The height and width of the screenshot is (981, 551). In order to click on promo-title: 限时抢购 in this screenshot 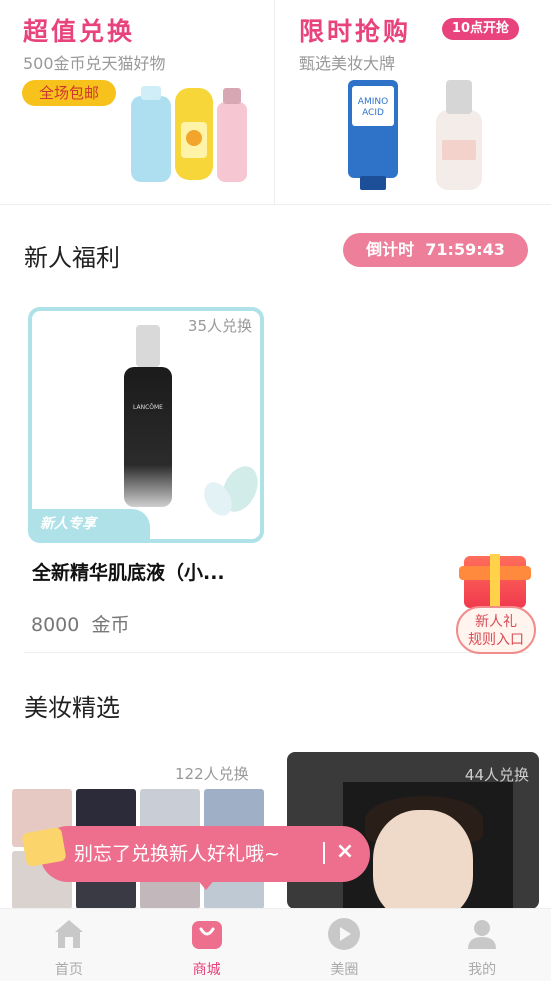, I will do `click(355, 31)`.